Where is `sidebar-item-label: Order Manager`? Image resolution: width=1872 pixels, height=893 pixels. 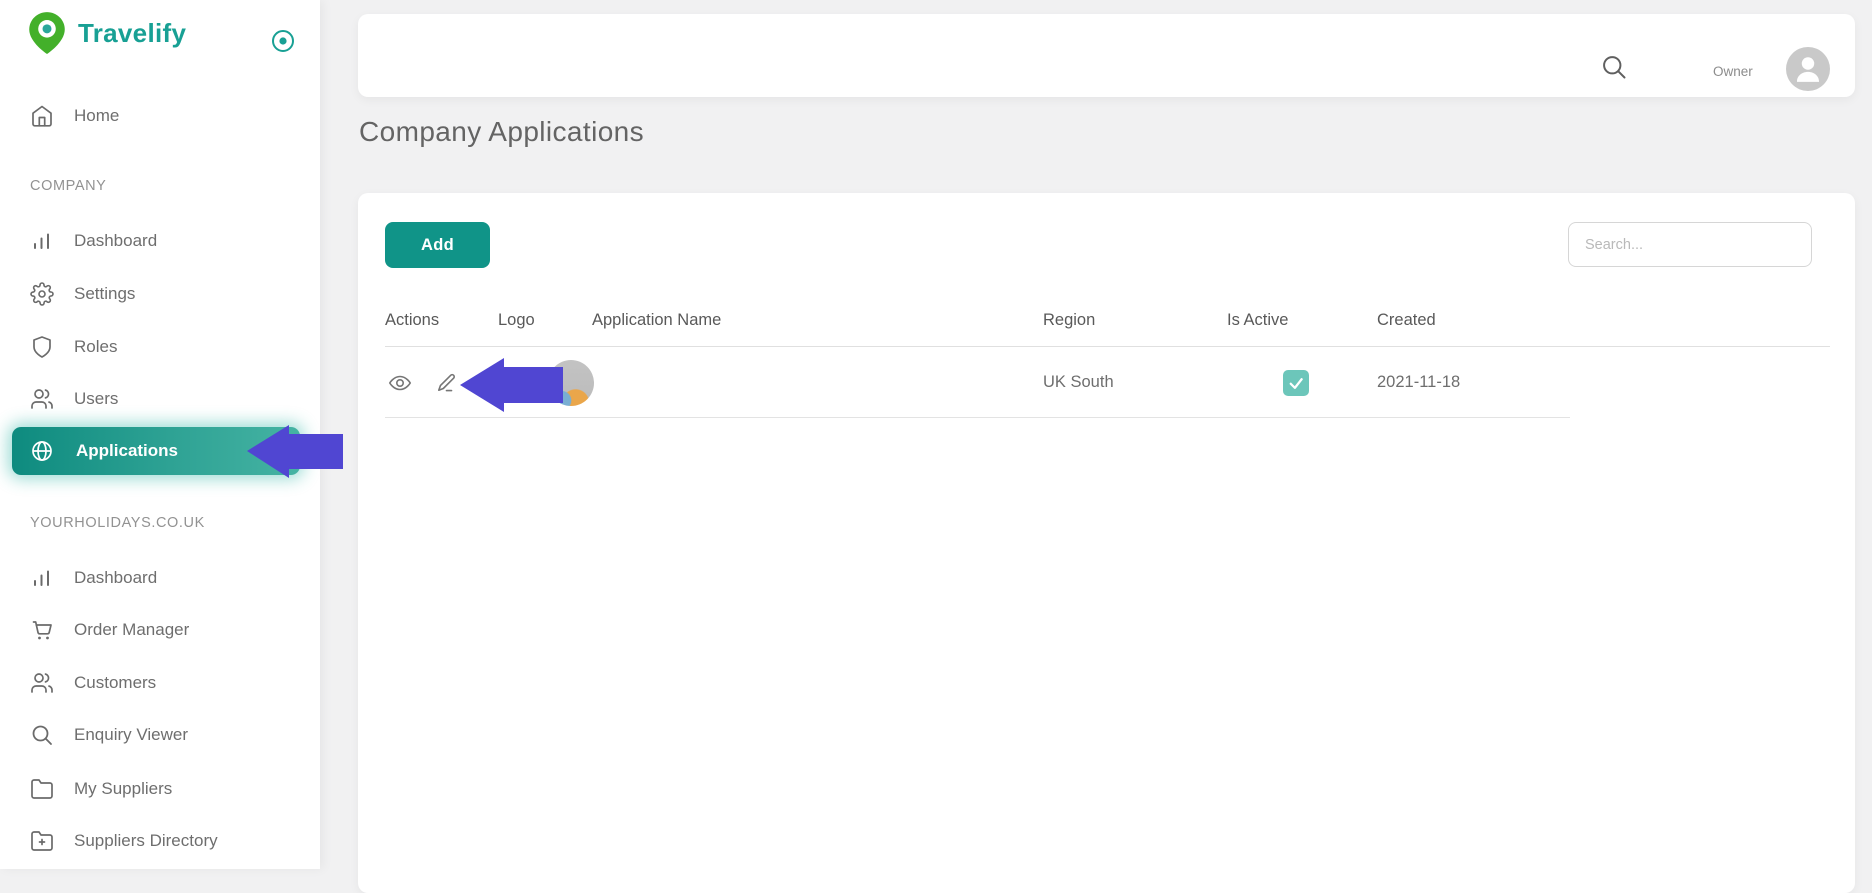
sidebar-item-label: Order Manager is located at coordinates (132, 629).